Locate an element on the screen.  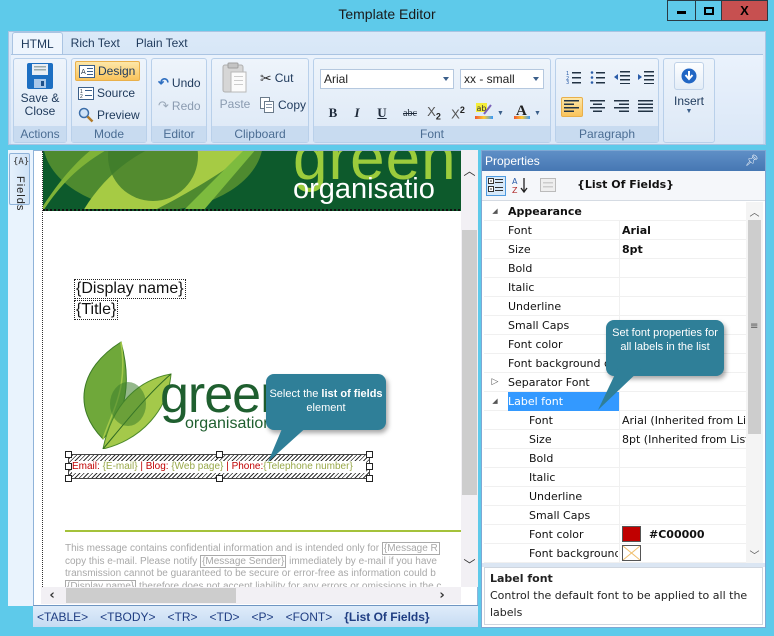
property-value: Arial (Inherited from List Of Fields) is located at coordinates (683, 420).